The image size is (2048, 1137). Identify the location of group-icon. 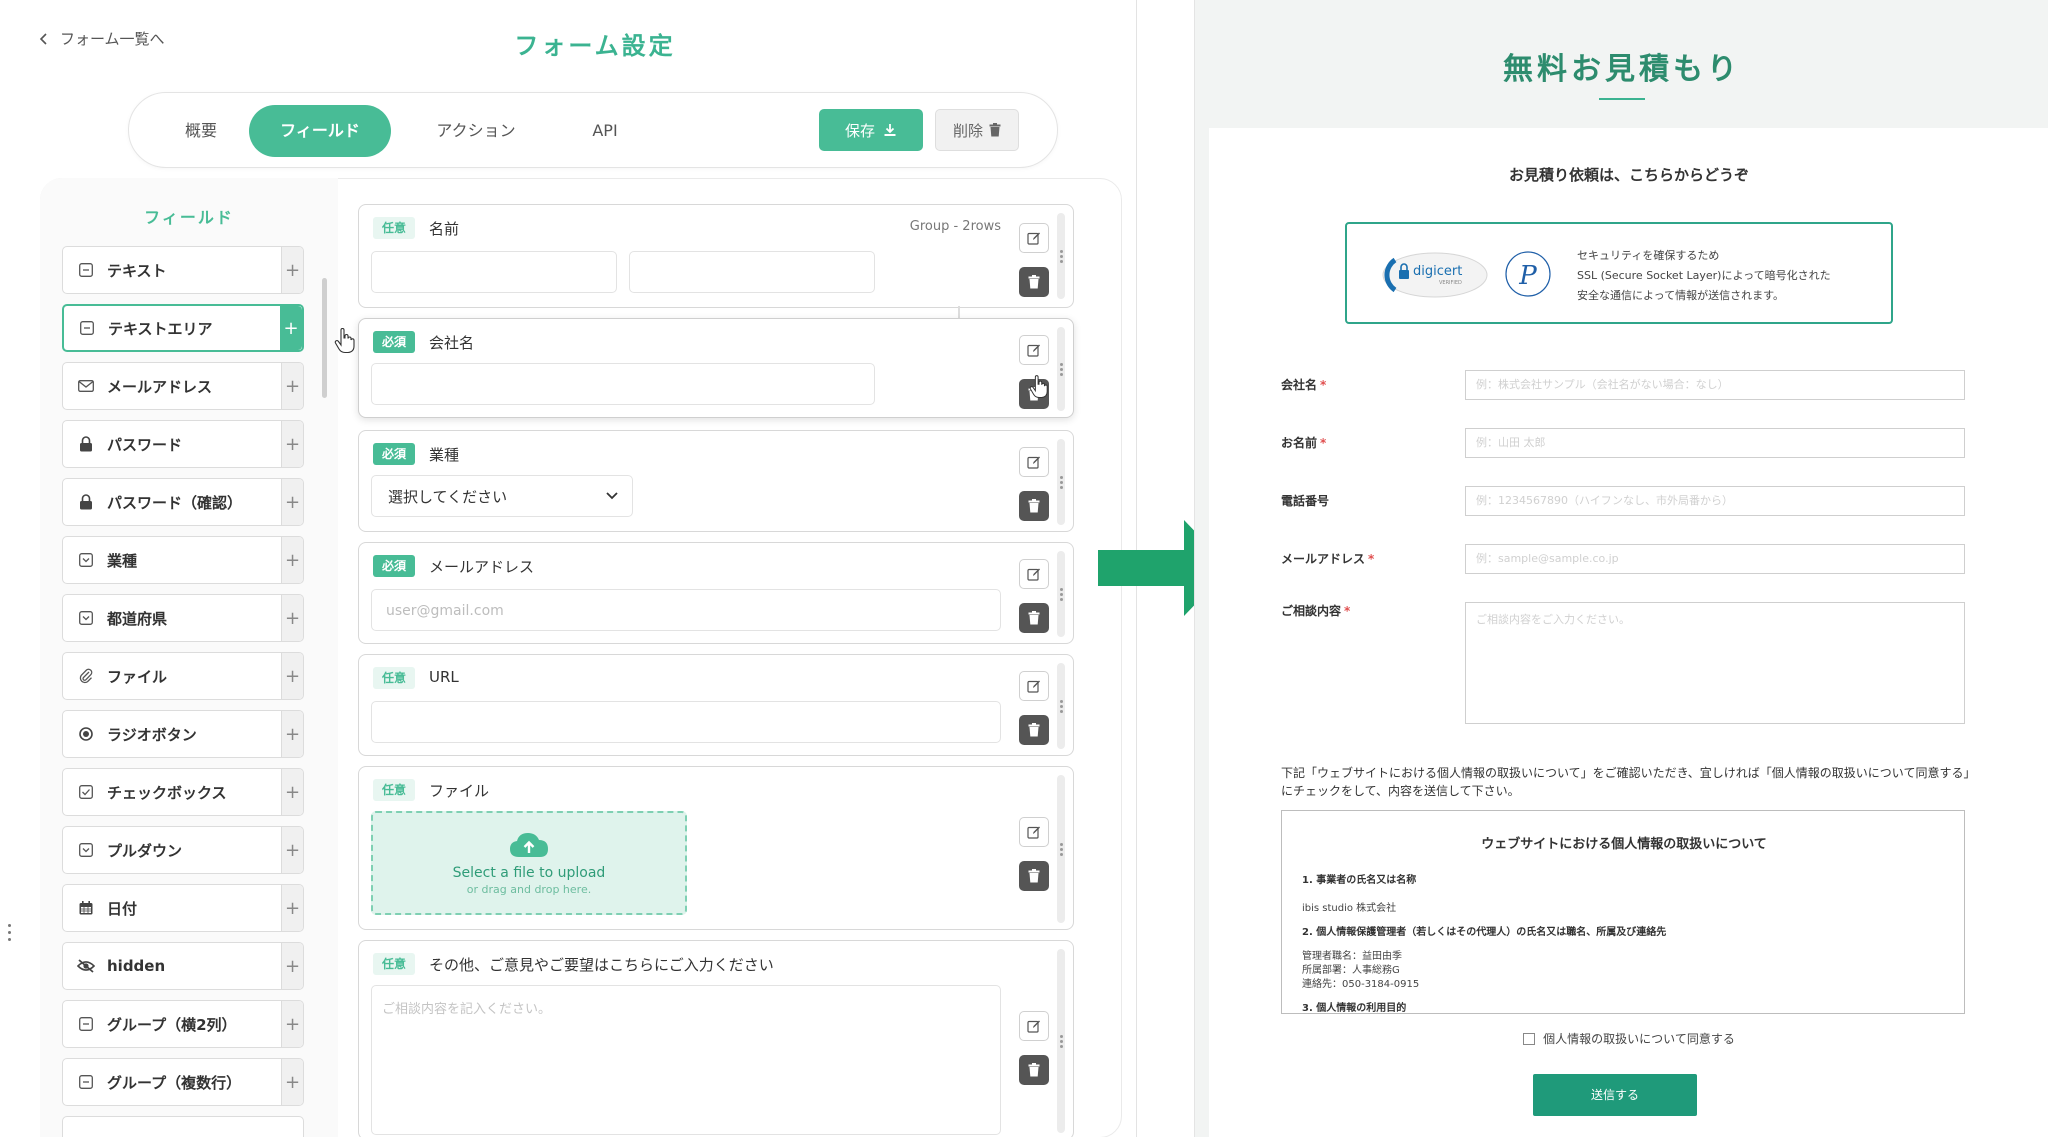
(86, 1082).